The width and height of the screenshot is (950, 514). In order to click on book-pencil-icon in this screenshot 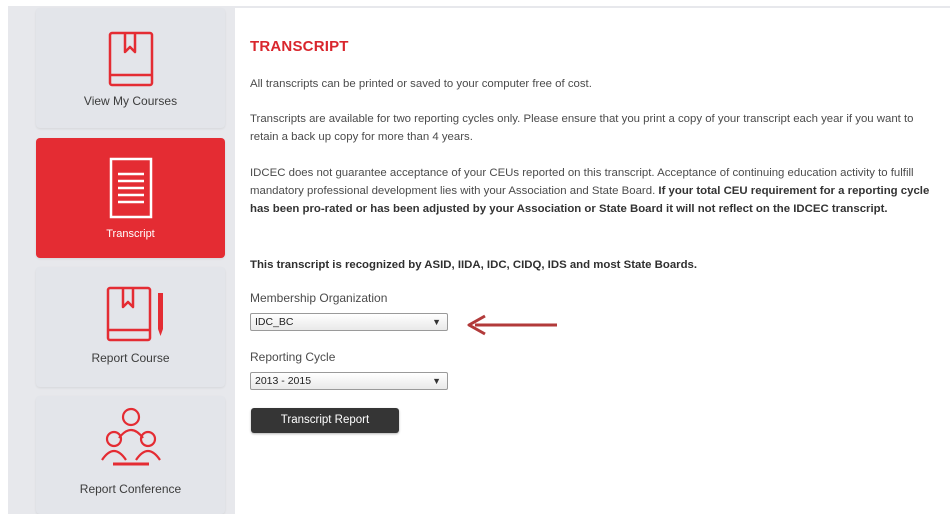, I will do `click(134, 314)`.